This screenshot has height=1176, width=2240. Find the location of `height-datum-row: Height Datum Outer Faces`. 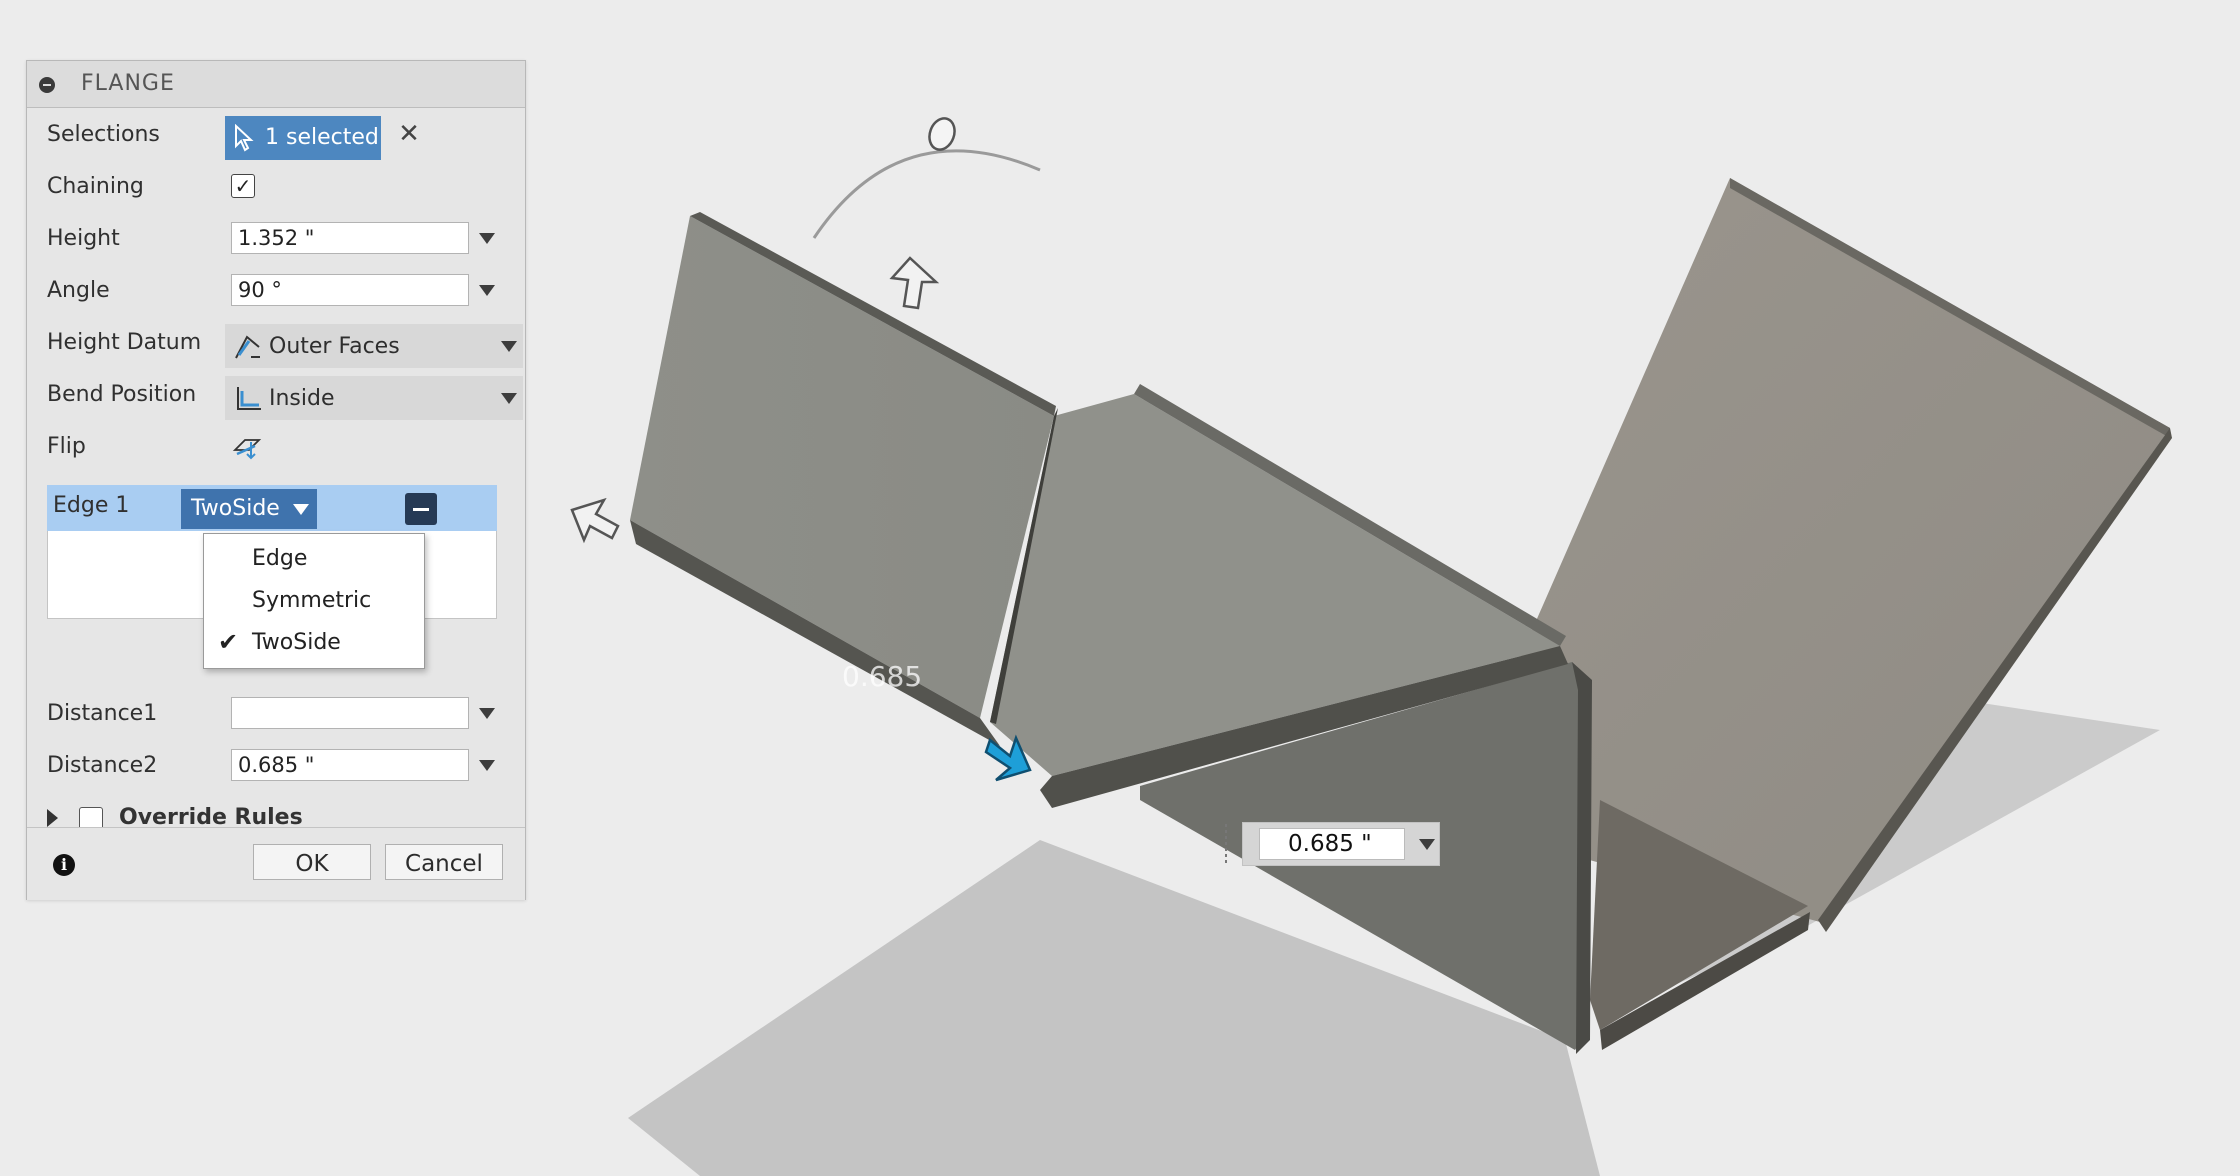

height-datum-row: Height Datum Outer Faces is located at coordinates (276, 344).